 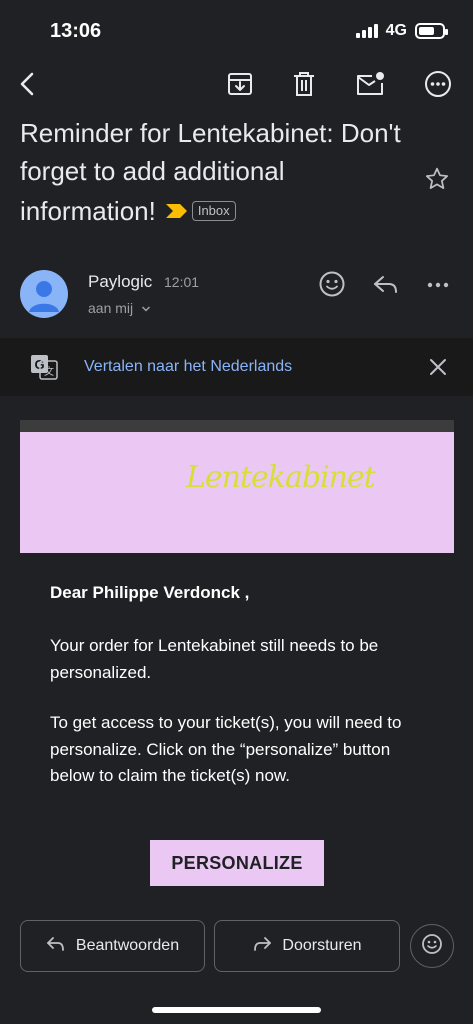 What do you see at coordinates (120, 282) in the screenshot?
I see `sender-name: Paylogic` at bounding box center [120, 282].